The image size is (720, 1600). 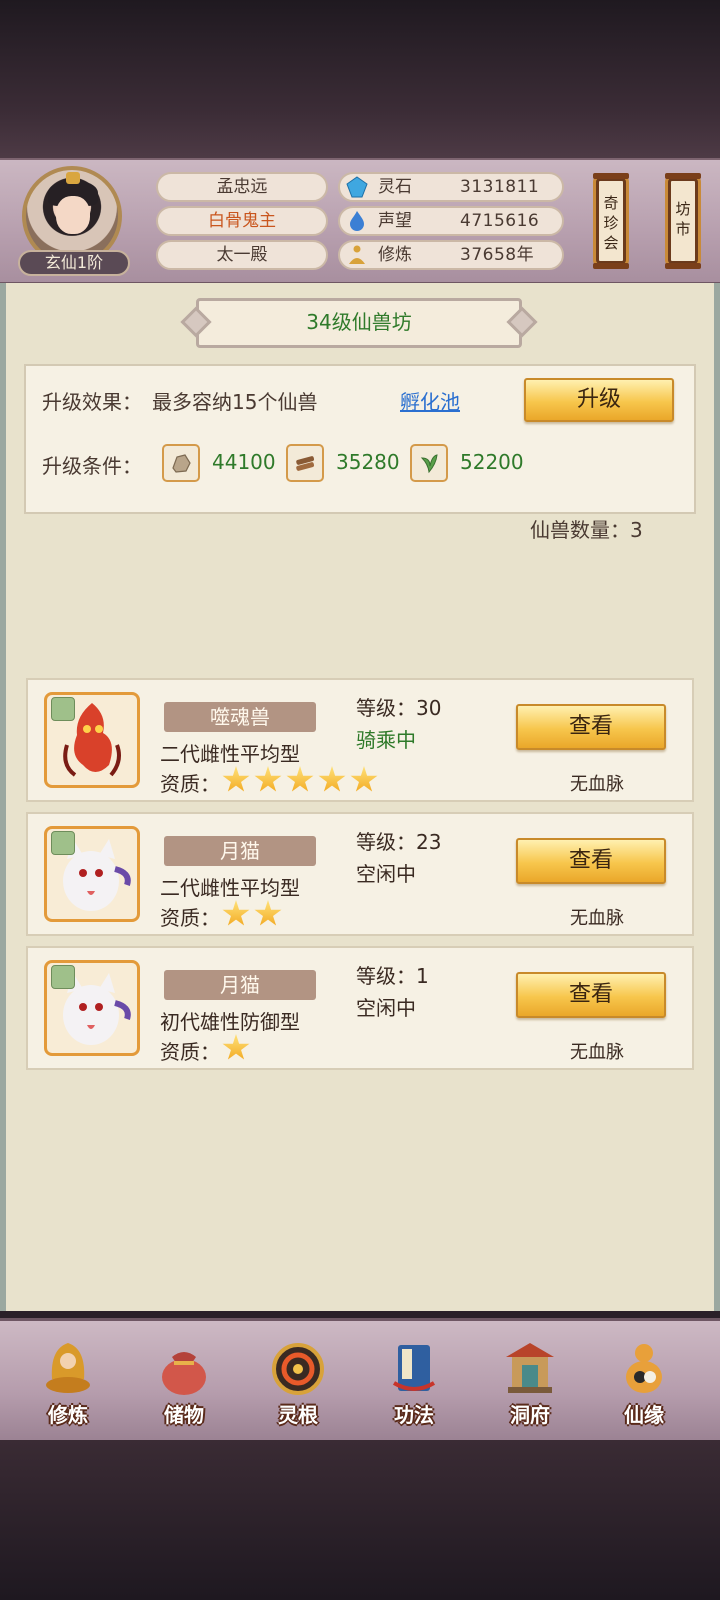 I want to click on spirit-stone-icon, so click(x=357, y=187).